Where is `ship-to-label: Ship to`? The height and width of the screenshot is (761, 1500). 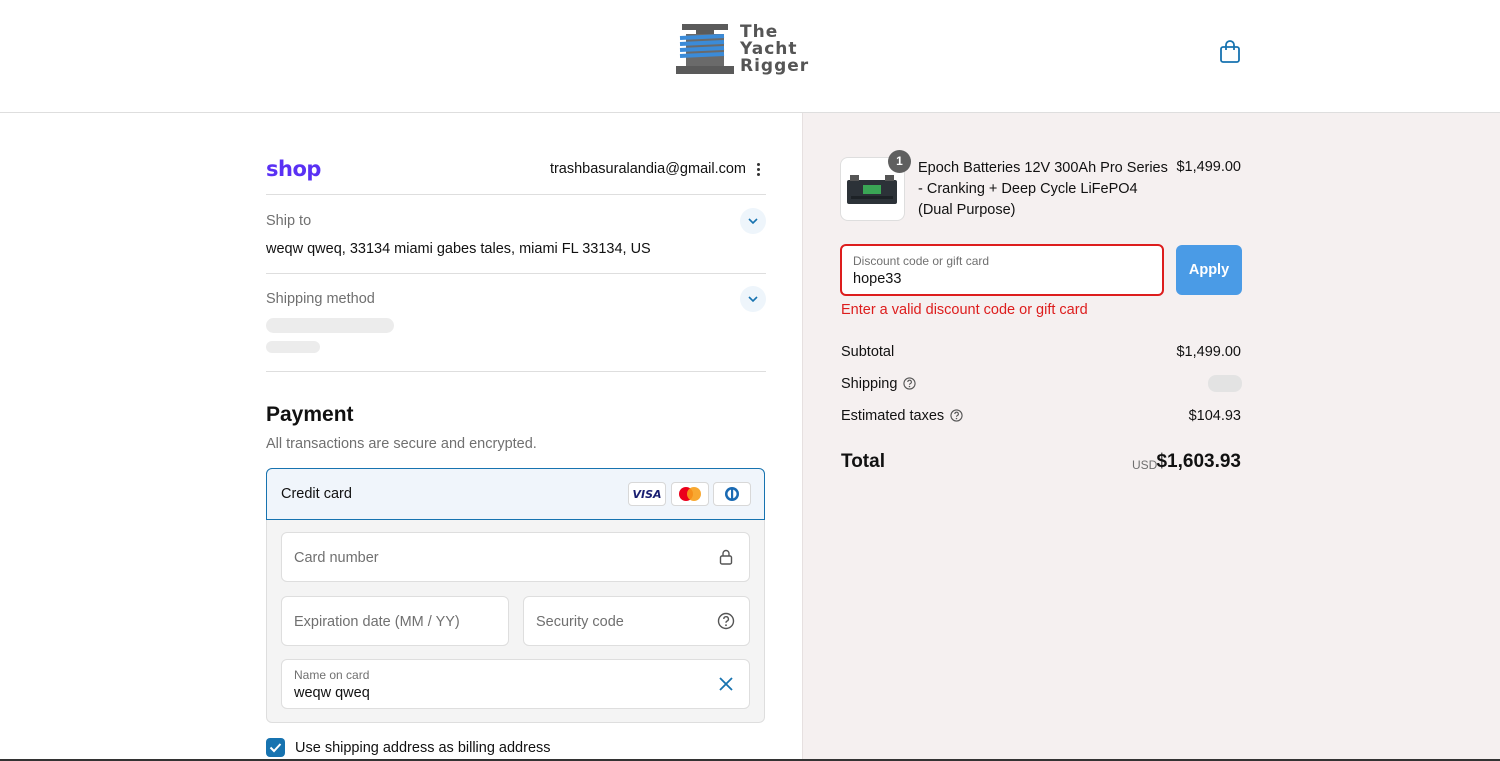
ship-to-label: Ship to is located at coordinates (289, 221).